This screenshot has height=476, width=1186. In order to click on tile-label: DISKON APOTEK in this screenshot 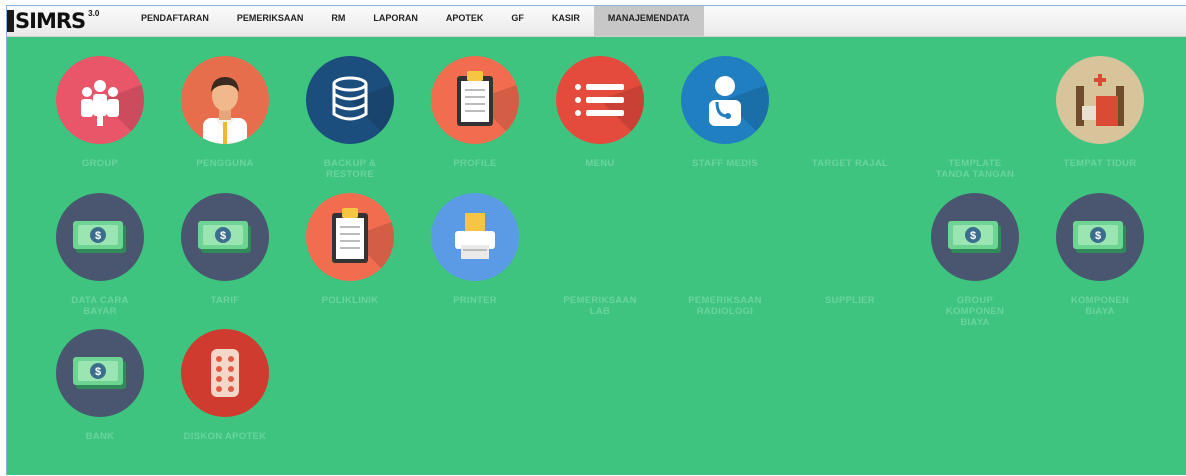, I will do `click(225, 436)`.